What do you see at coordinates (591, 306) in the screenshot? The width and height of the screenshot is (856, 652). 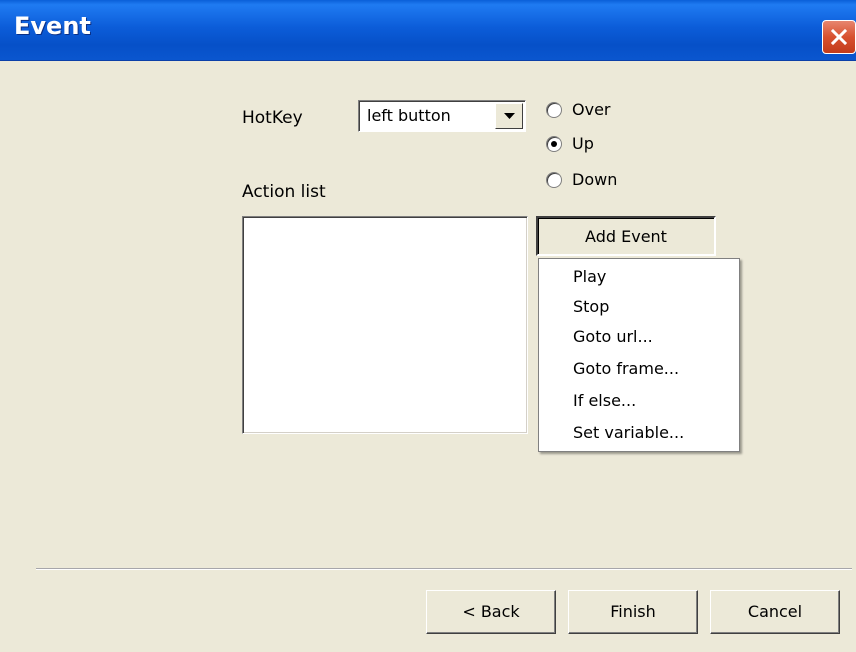 I see `menu-item-stop: Stop` at bounding box center [591, 306].